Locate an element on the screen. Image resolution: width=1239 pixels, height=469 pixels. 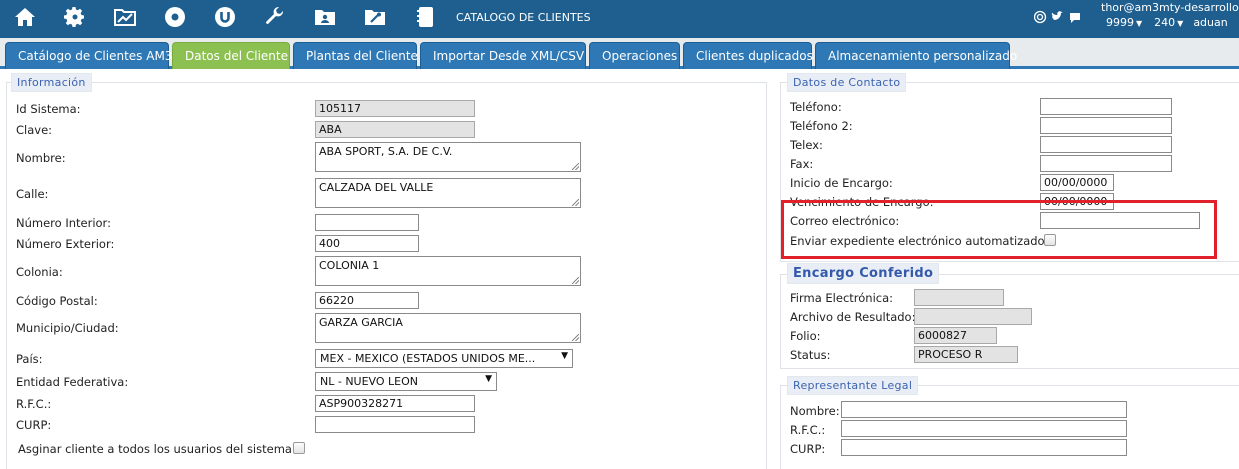
pais-label: País: is located at coordinates (29, 359).